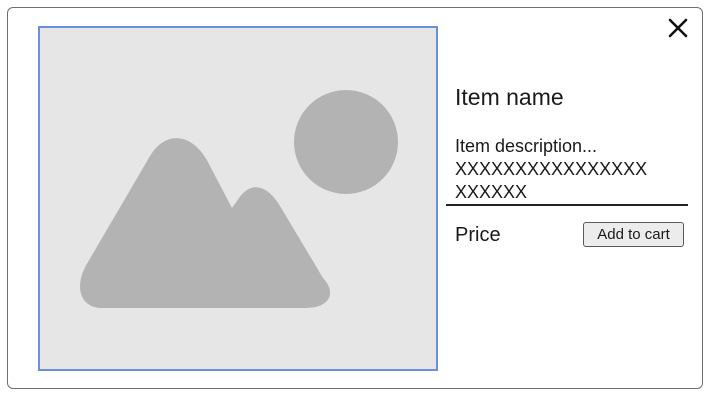  I want to click on item-description-line: XXXXXX, so click(491, 192).